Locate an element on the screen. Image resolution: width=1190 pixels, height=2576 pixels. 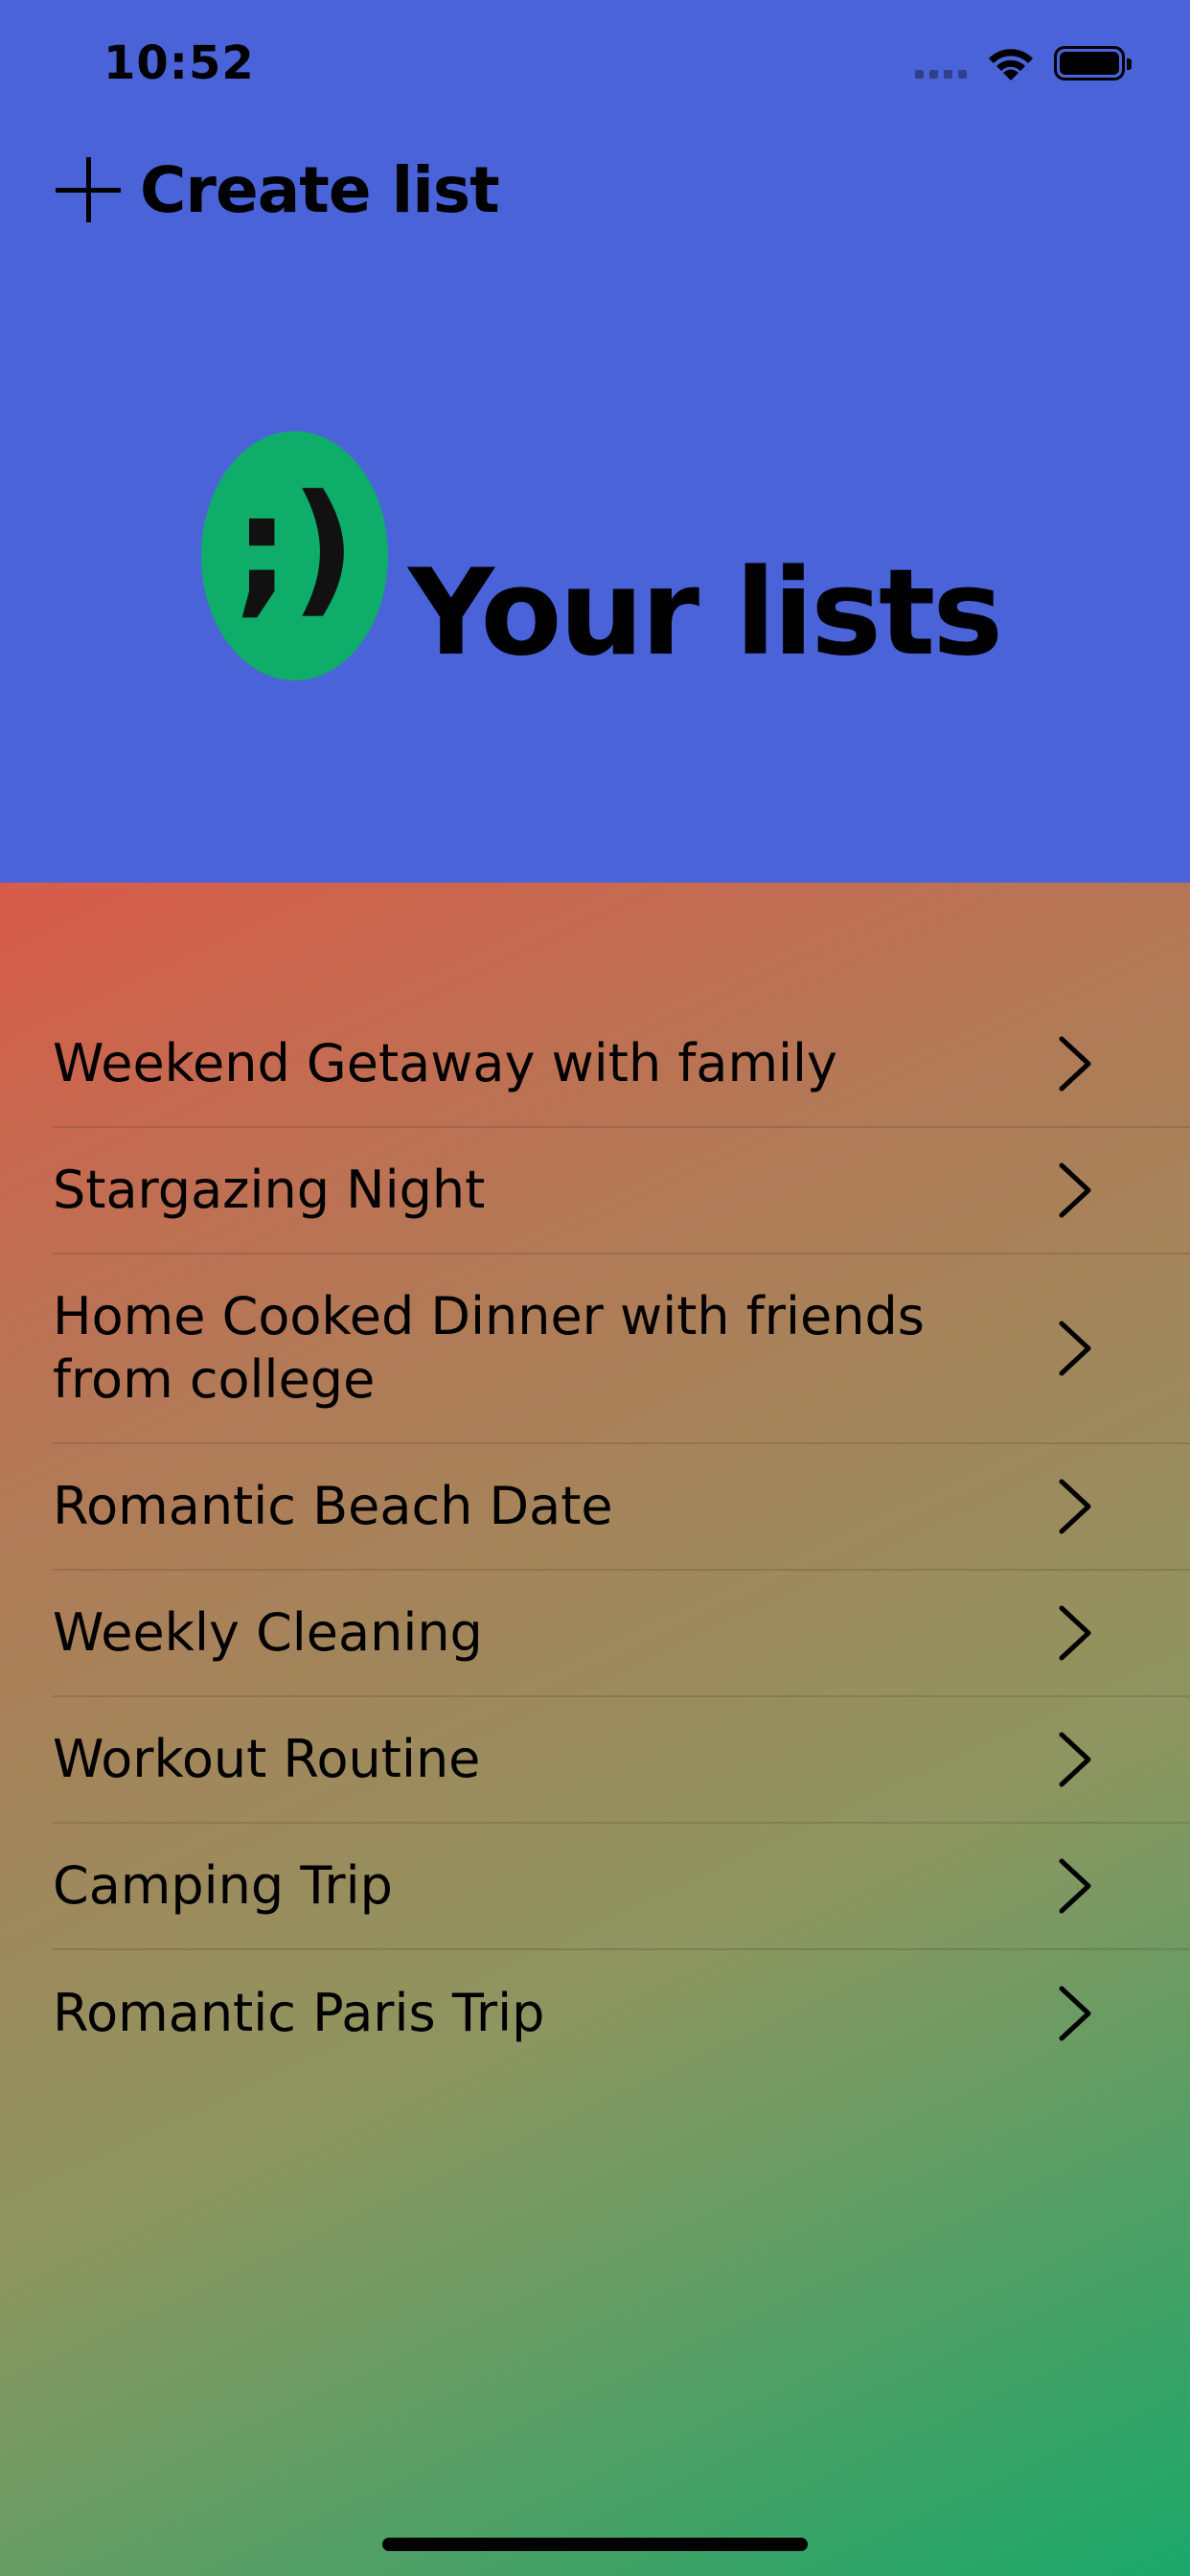
app-logo: ;) is located at coordinates (295, 555).